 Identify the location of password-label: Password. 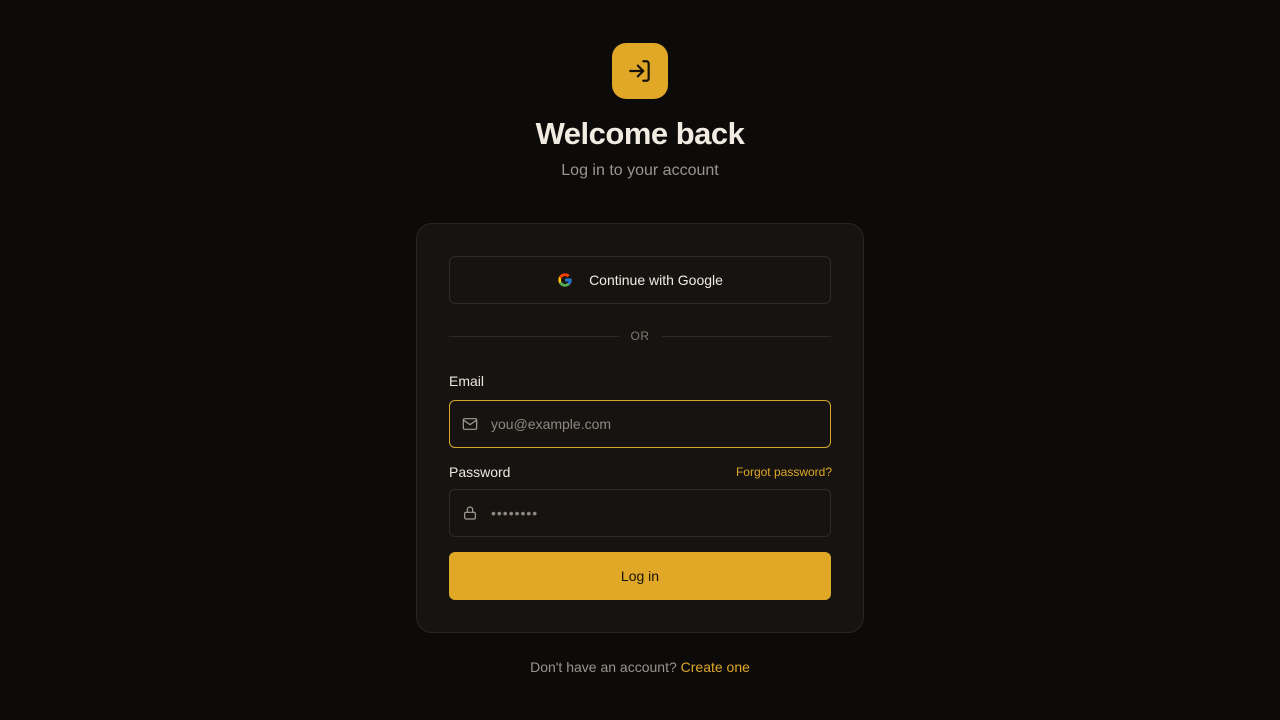
(480, 472).